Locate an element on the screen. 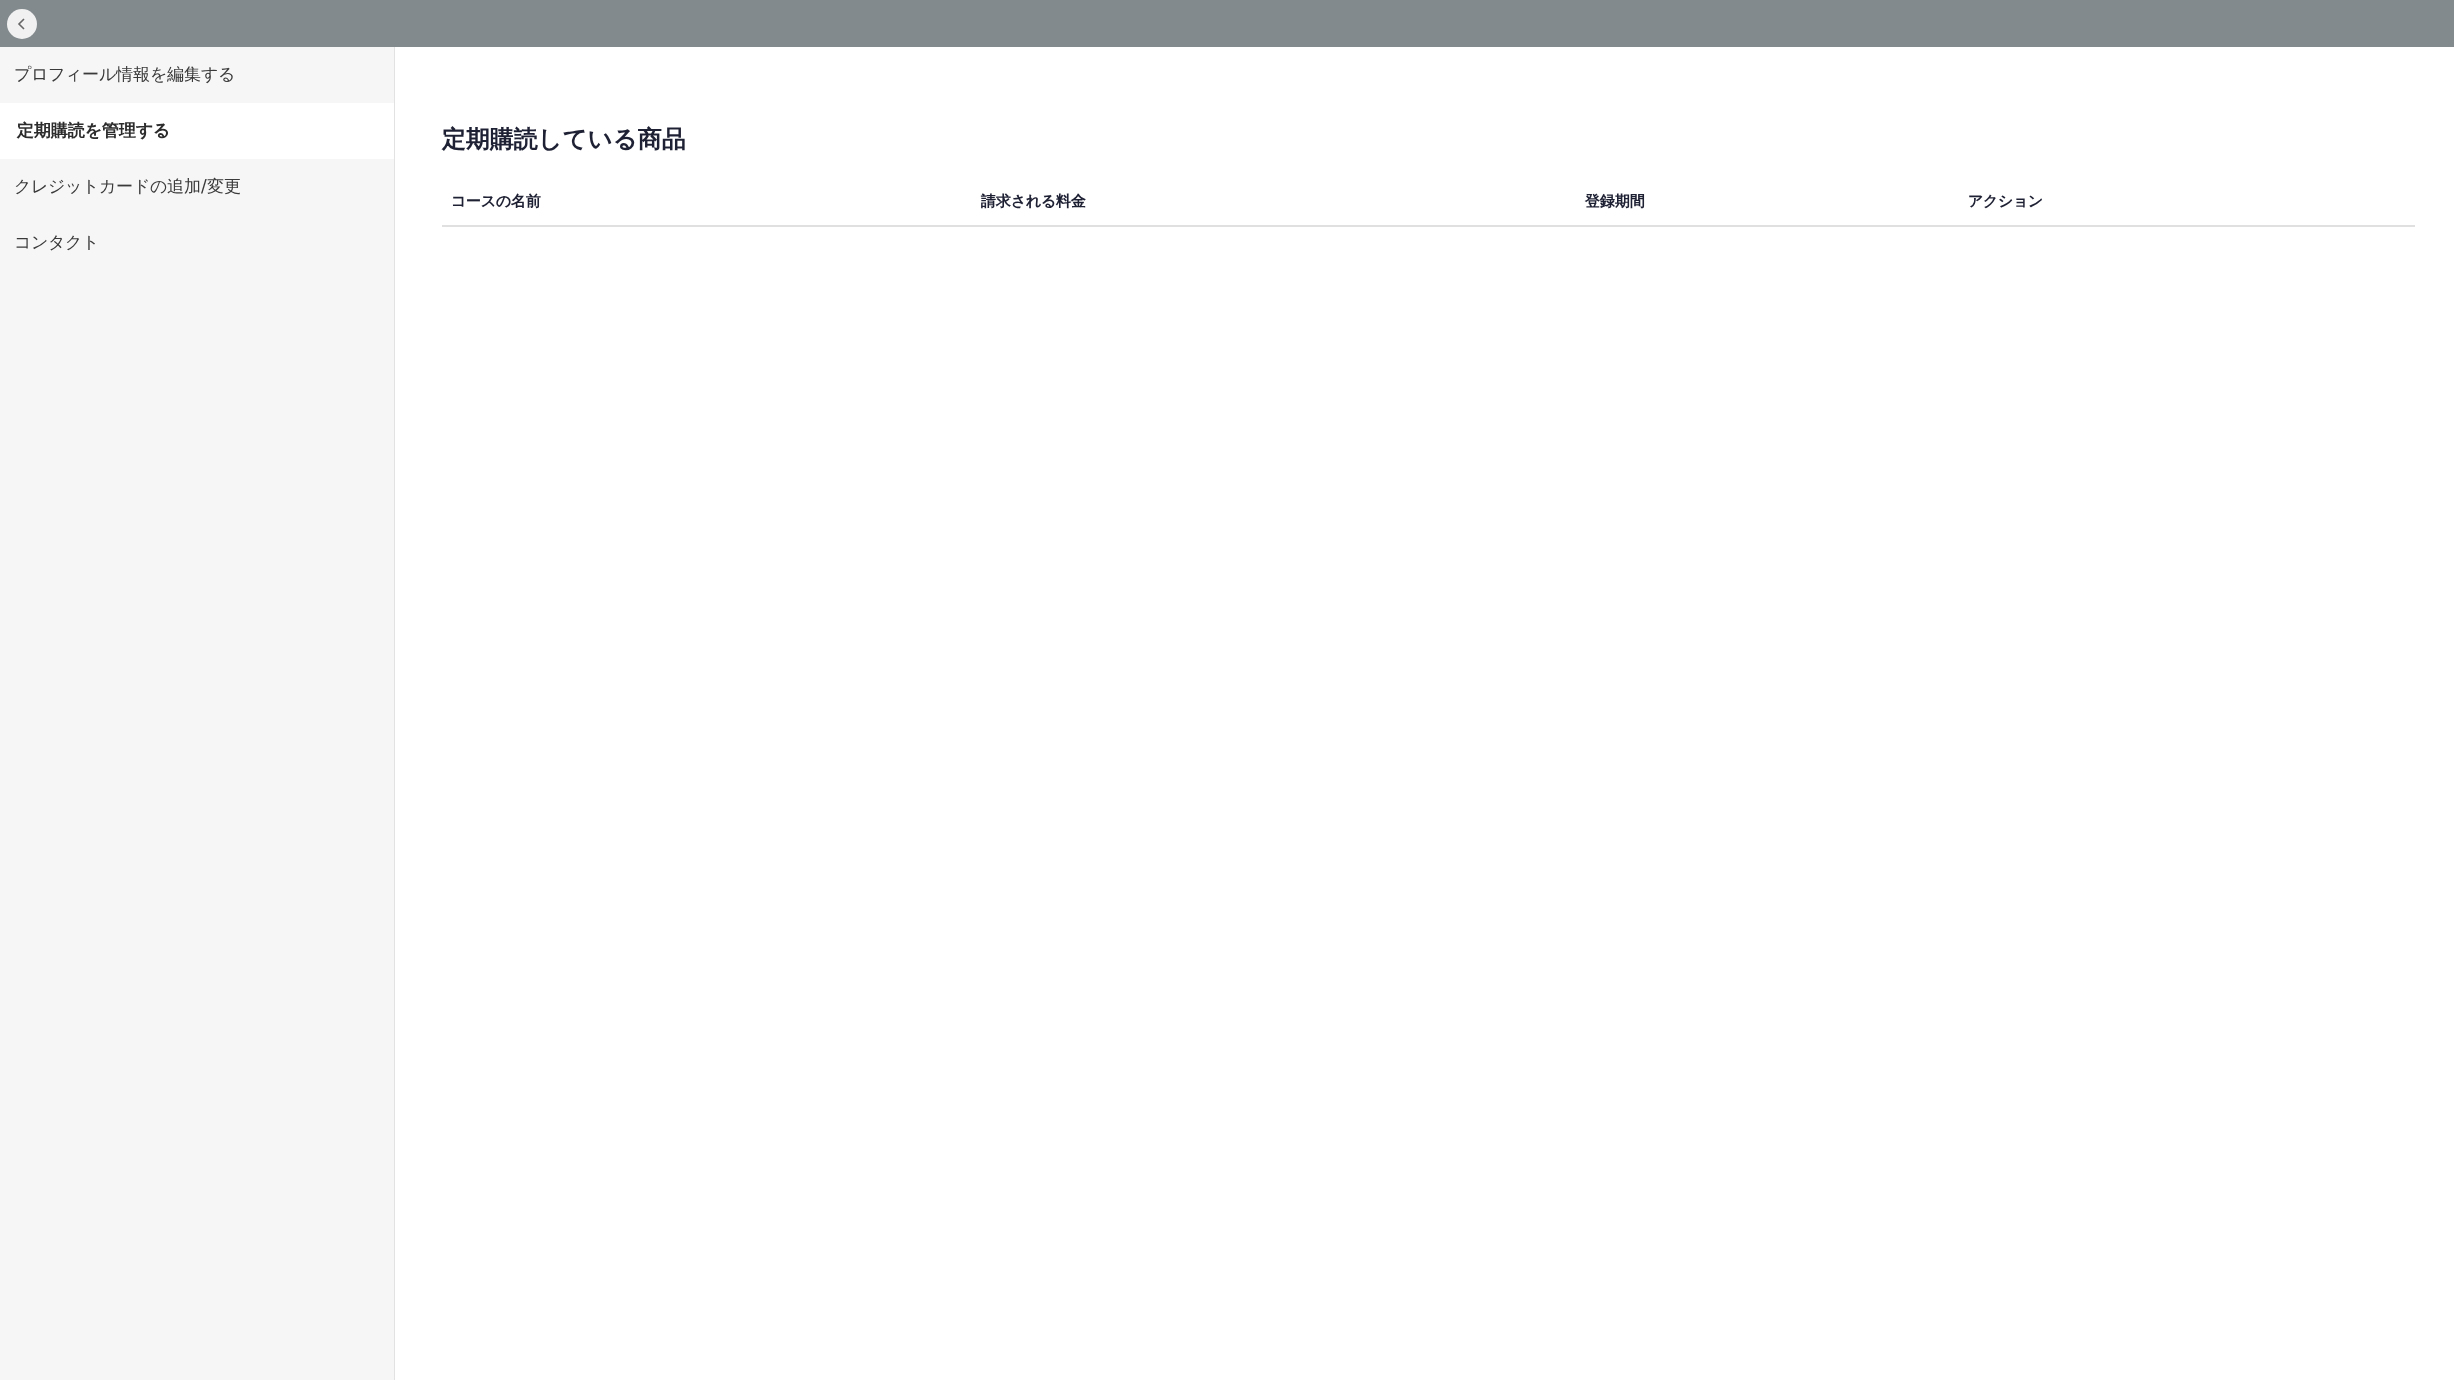 The width and height of the screenshot is (2454, 1380). chevron-left-icon is located at coordinates (22, 23).